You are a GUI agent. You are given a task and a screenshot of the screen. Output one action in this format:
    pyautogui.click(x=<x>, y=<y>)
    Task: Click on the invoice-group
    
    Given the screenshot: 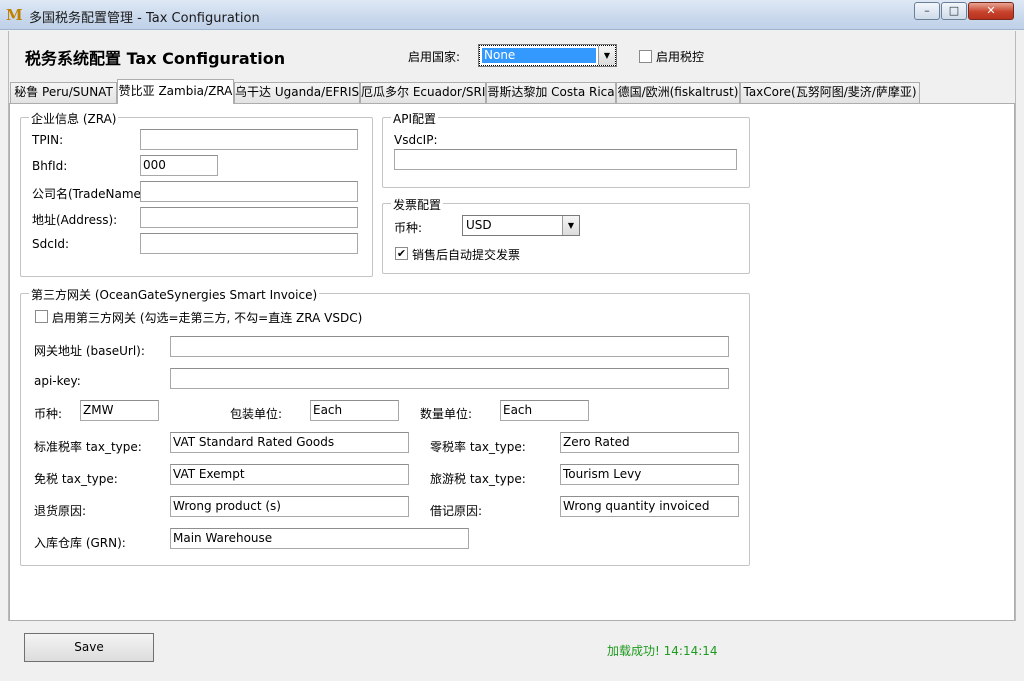 What is the action you would take?
    pyautogui.click(x=566, y=238)
    